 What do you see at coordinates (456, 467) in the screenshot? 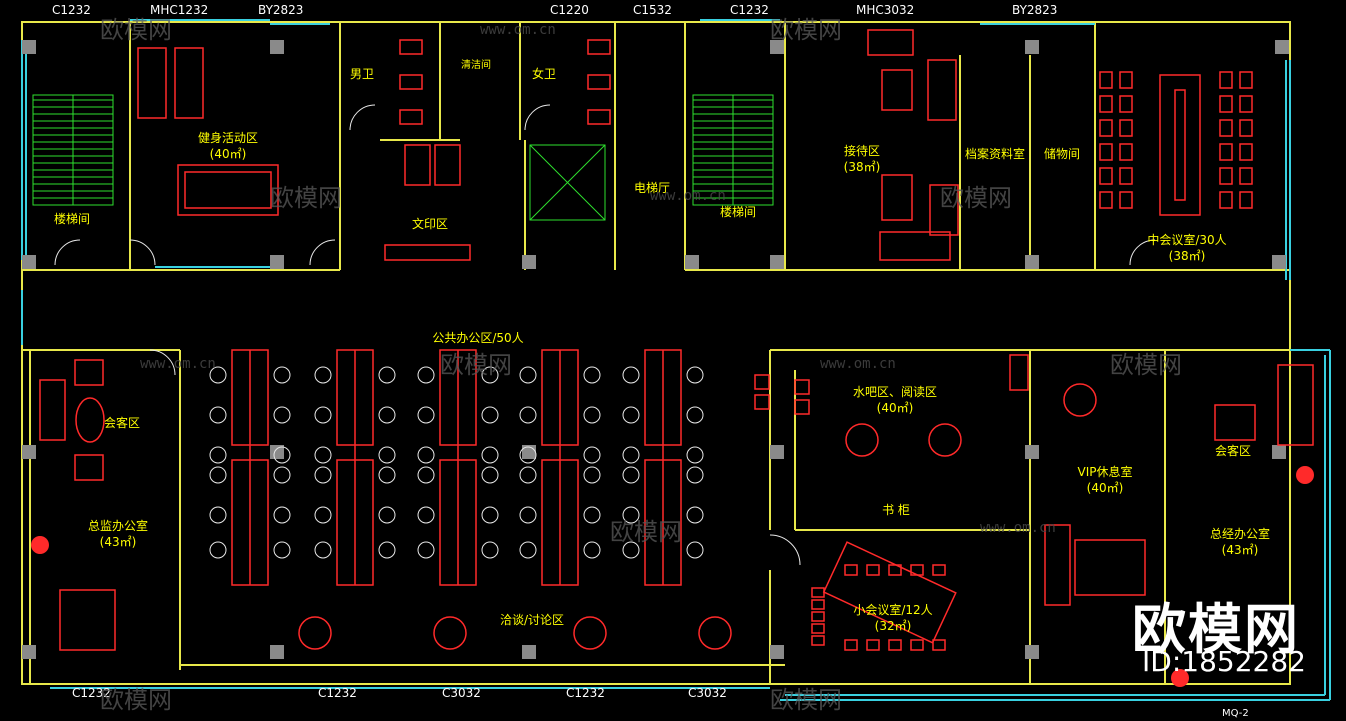
I see `office-desks` at bounding box center [456, 467].